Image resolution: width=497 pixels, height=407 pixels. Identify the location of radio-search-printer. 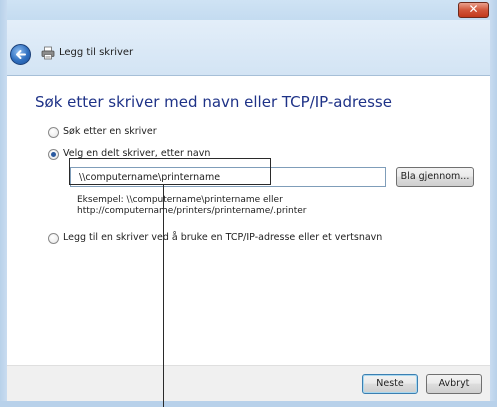
(53, 132).